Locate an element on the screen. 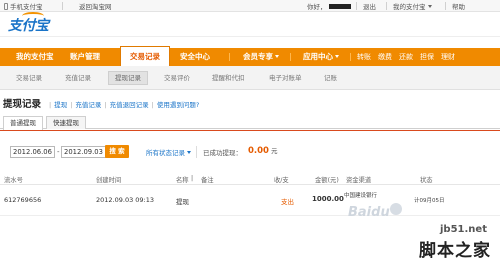  quick-link-transfer: 转账 is located at coordinates (364, 57).